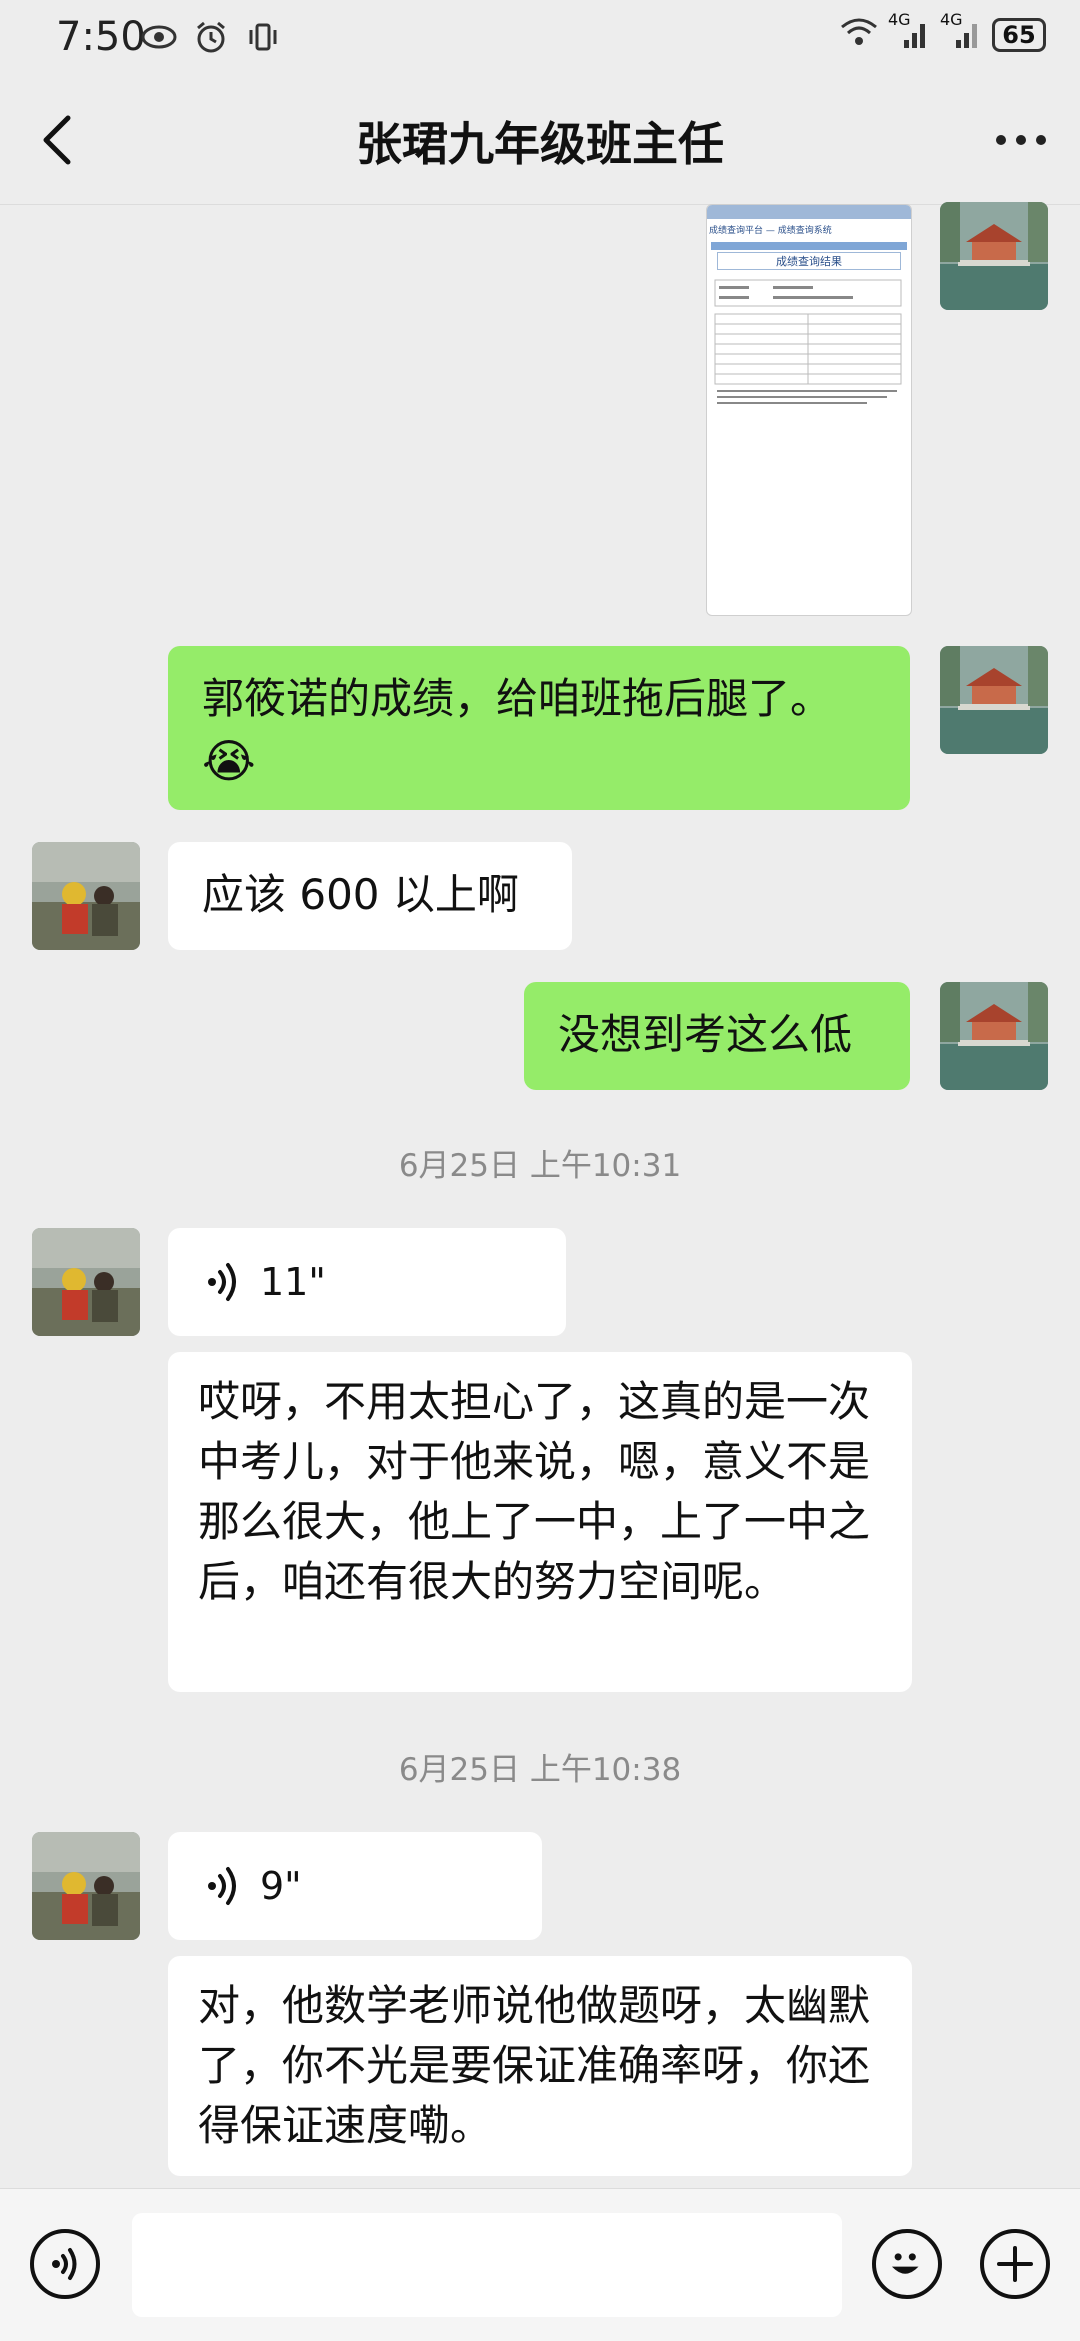 This screenshot has width=1080, height=2341. I want to click on add-button, so click(1015, 2264).